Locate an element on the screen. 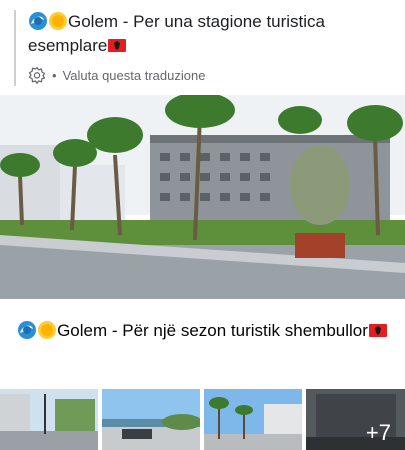 This screenshot has width=405, height=450. more-photos-count: +7 is located at coordinates (355, 419).